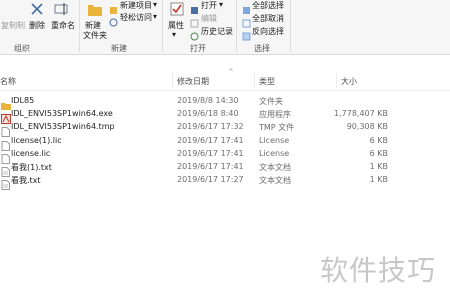 This screenshot has width=450, height=301. Describe the element at coordinates (267, 81) in the screenshot. I see `column-type: 类型` at that location.